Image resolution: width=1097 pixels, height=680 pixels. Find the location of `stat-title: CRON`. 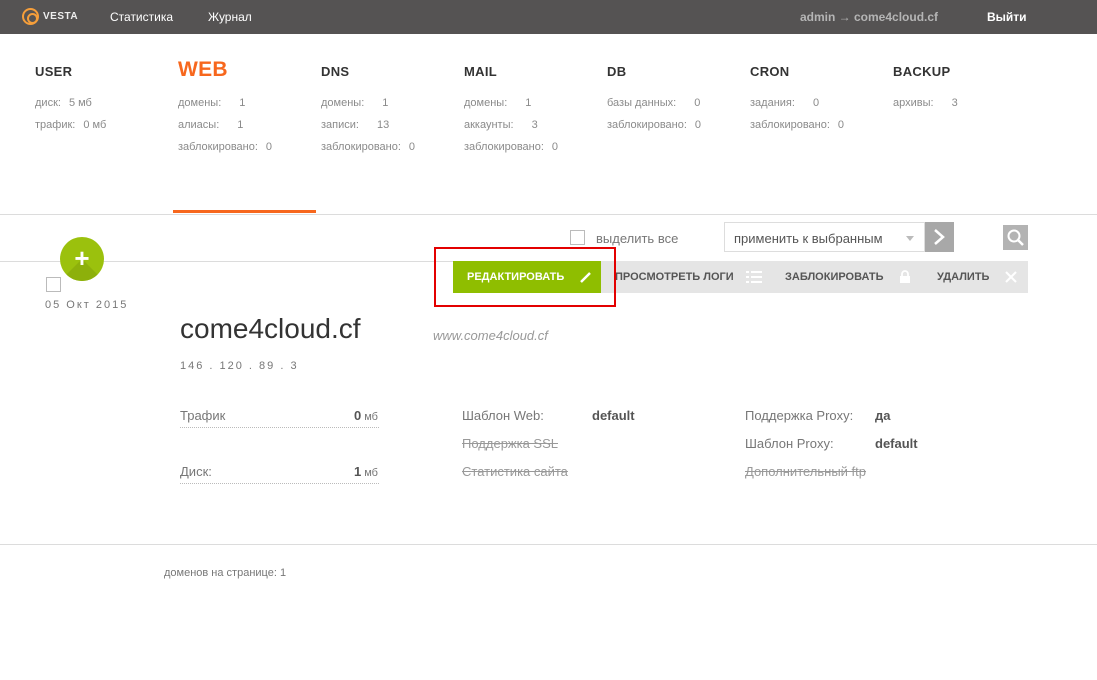

stat-title: CRON is located at coordinates (770, 71).